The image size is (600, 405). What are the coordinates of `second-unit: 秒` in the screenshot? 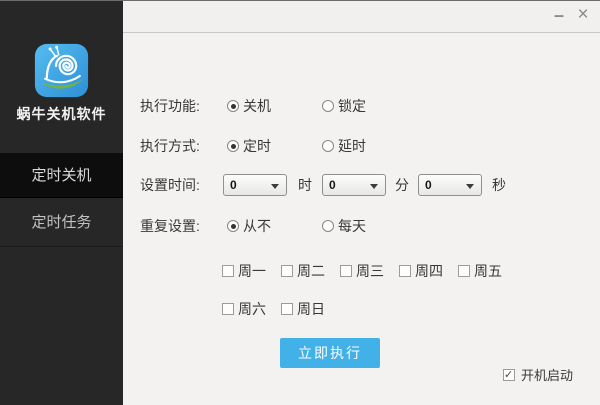 It's located at (499, 185).